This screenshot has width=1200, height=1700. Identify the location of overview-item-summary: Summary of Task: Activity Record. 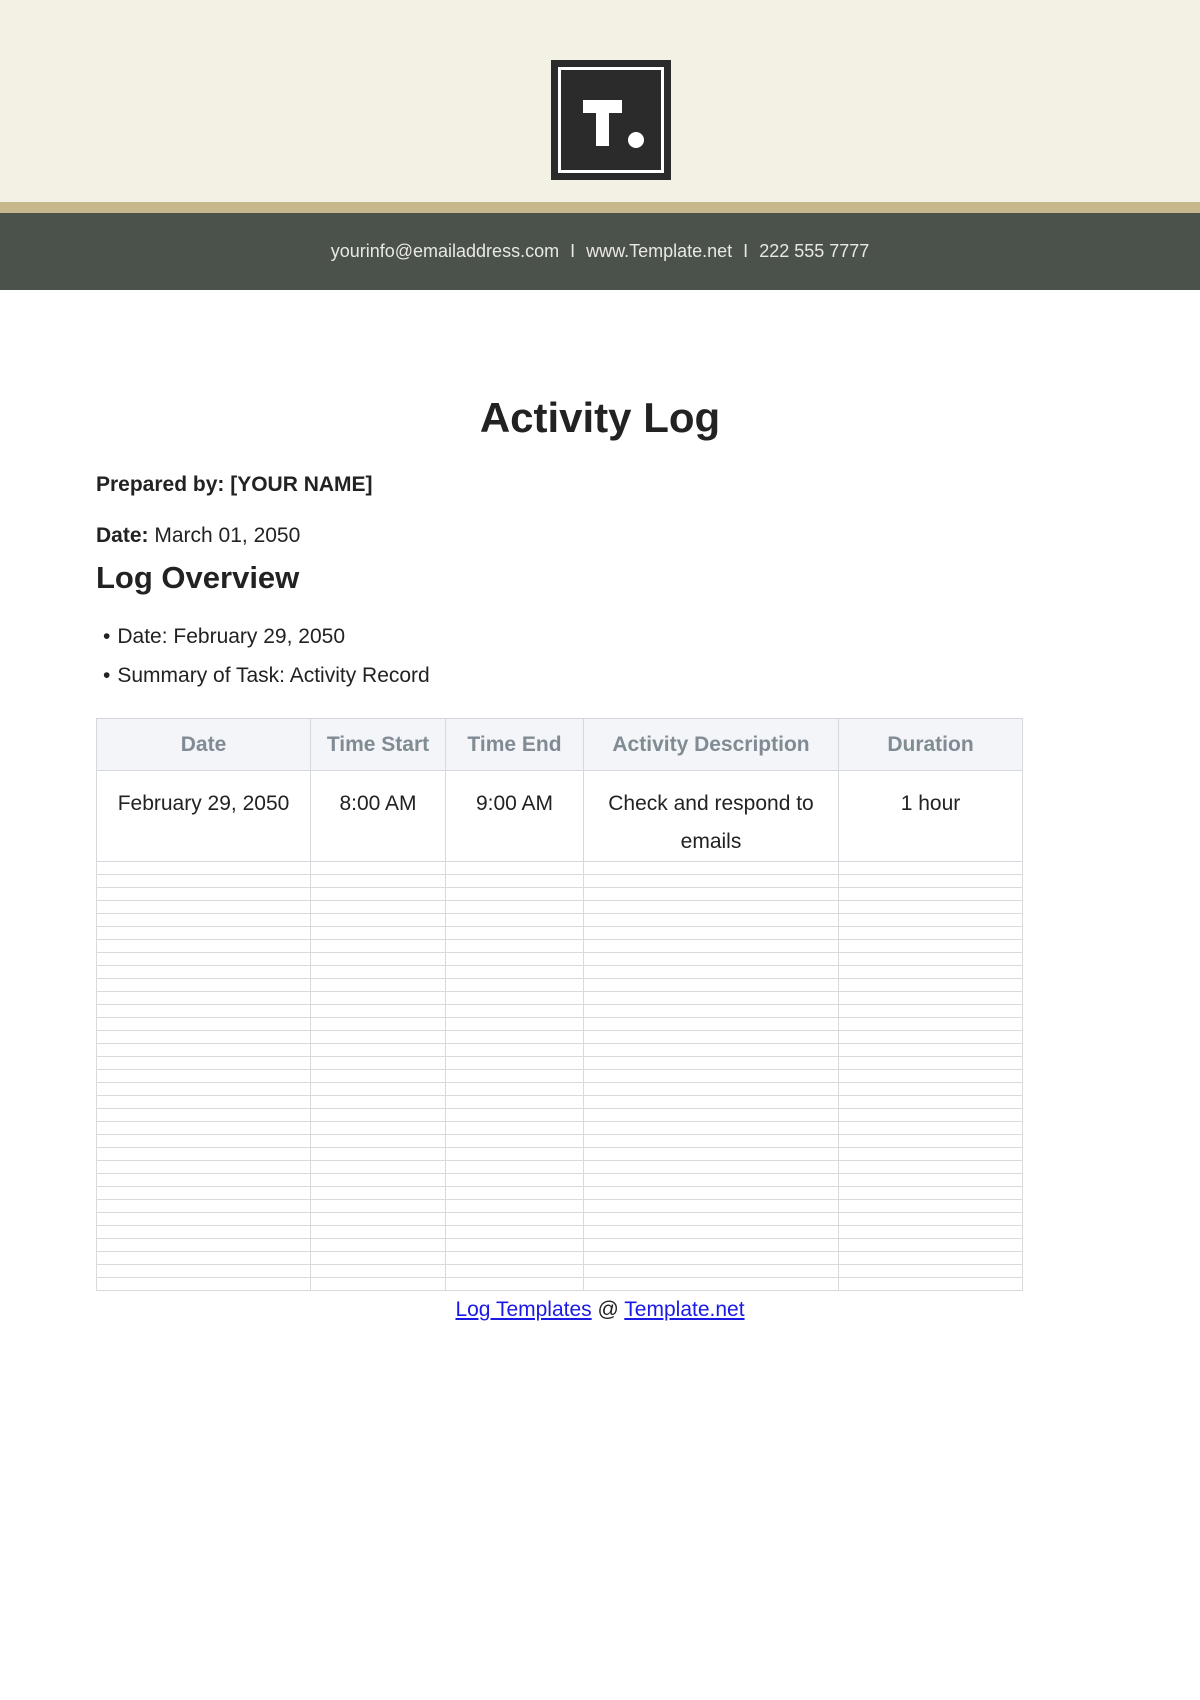
(266, 682).